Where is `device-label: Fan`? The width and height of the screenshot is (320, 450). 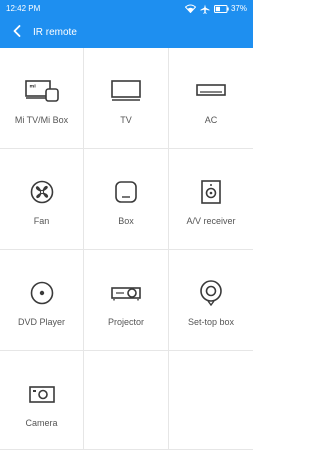 device-label: Fan is located at coordinates (41, 221).